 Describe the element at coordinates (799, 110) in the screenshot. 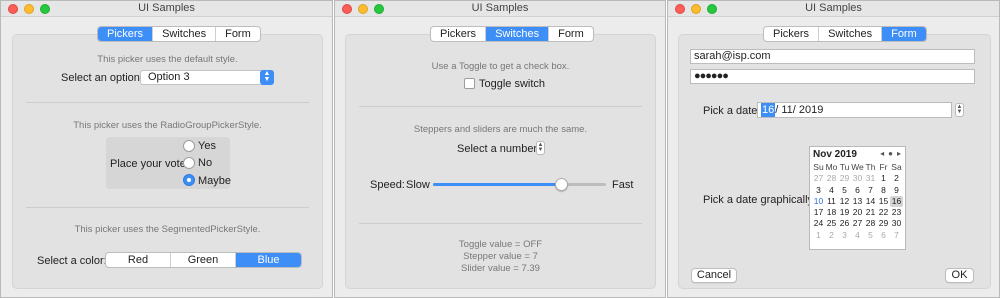

I see `date-rest-segment: / 11/ 2019` at that location.